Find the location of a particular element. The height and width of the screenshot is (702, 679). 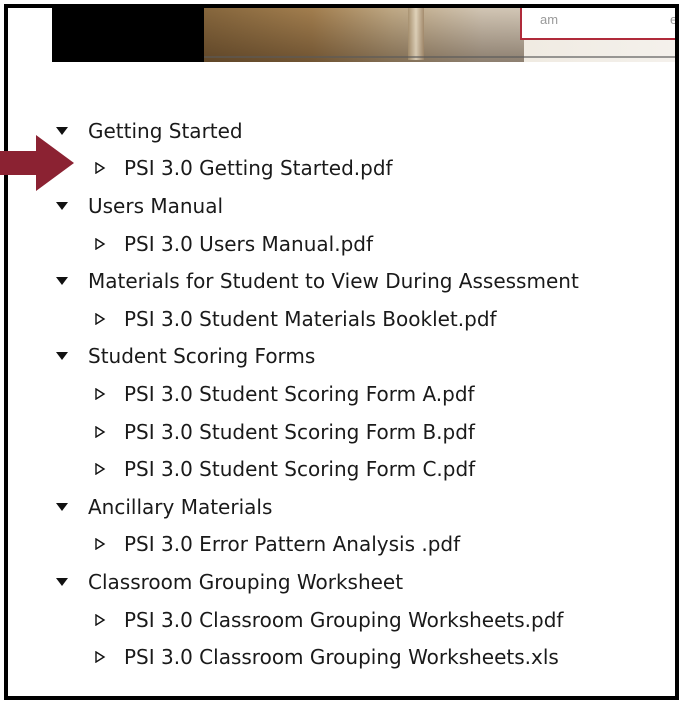

banner-card: am ed is located at coordinates (599, 24).